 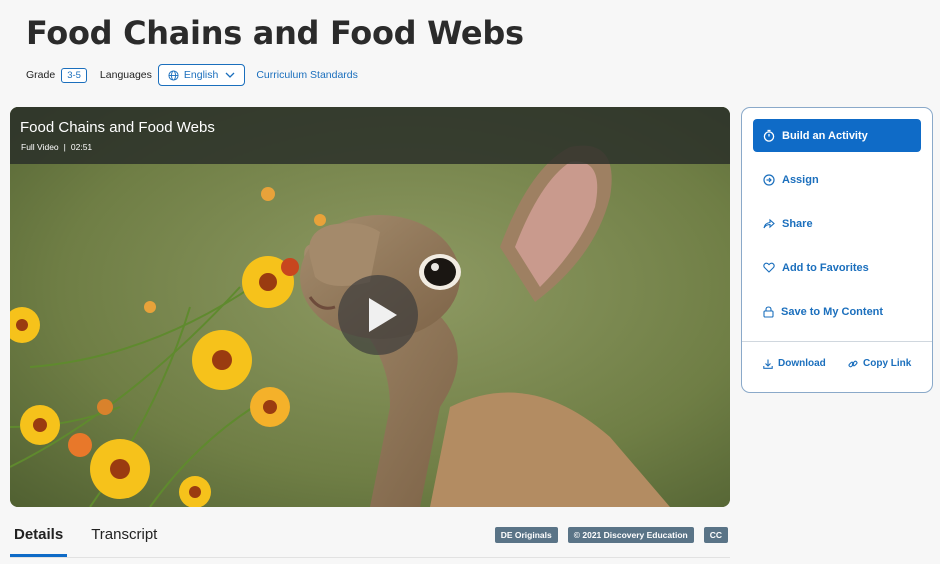 What do you see at coordinates (769, 135) in the screenshot?
I see `stopwatch-icon` at bounding box center [769, 135].